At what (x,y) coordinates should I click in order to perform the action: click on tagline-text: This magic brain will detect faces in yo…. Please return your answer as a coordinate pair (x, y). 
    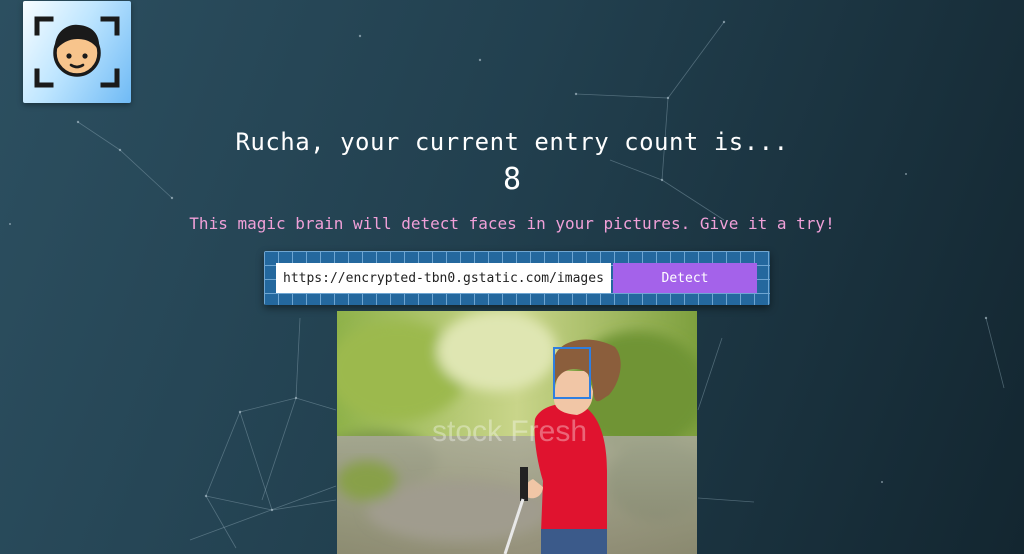
    Looking at the image, I should click on (512, 223).